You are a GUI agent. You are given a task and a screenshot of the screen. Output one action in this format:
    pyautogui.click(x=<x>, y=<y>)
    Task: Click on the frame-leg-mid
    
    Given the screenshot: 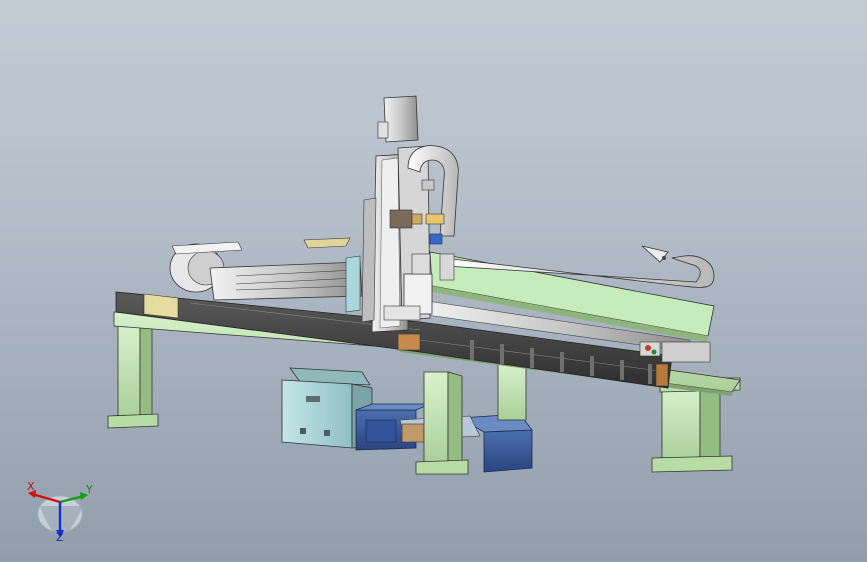 What is the action you would take?
    pyautogui.click(x=442, y=423)
    